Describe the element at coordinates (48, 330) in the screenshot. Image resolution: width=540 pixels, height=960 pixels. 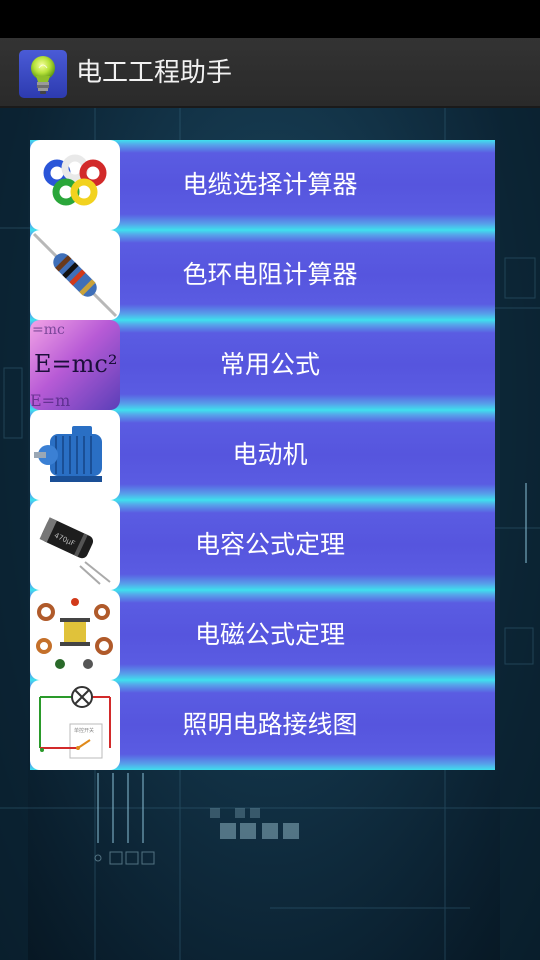
I see `svg-text: =mc` at that location.